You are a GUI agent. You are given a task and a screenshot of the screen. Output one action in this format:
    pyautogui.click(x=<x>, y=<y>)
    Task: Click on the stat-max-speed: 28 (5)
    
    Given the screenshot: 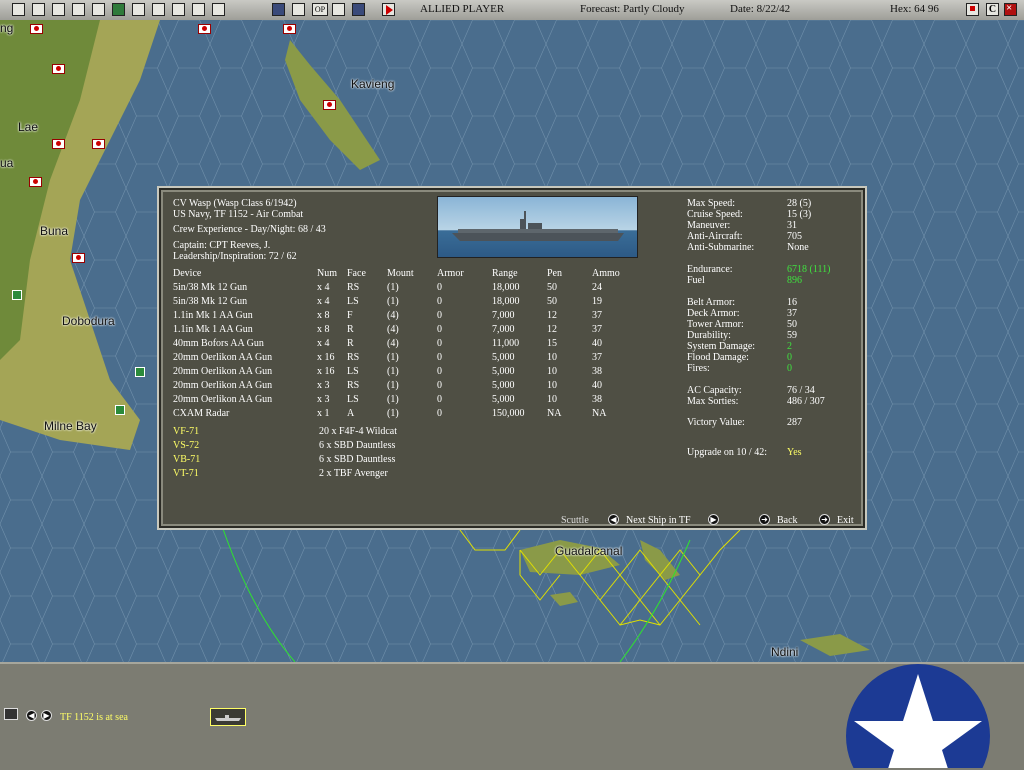 What is the action you would take?
    pyautogui.click(x=799, y=203)
    